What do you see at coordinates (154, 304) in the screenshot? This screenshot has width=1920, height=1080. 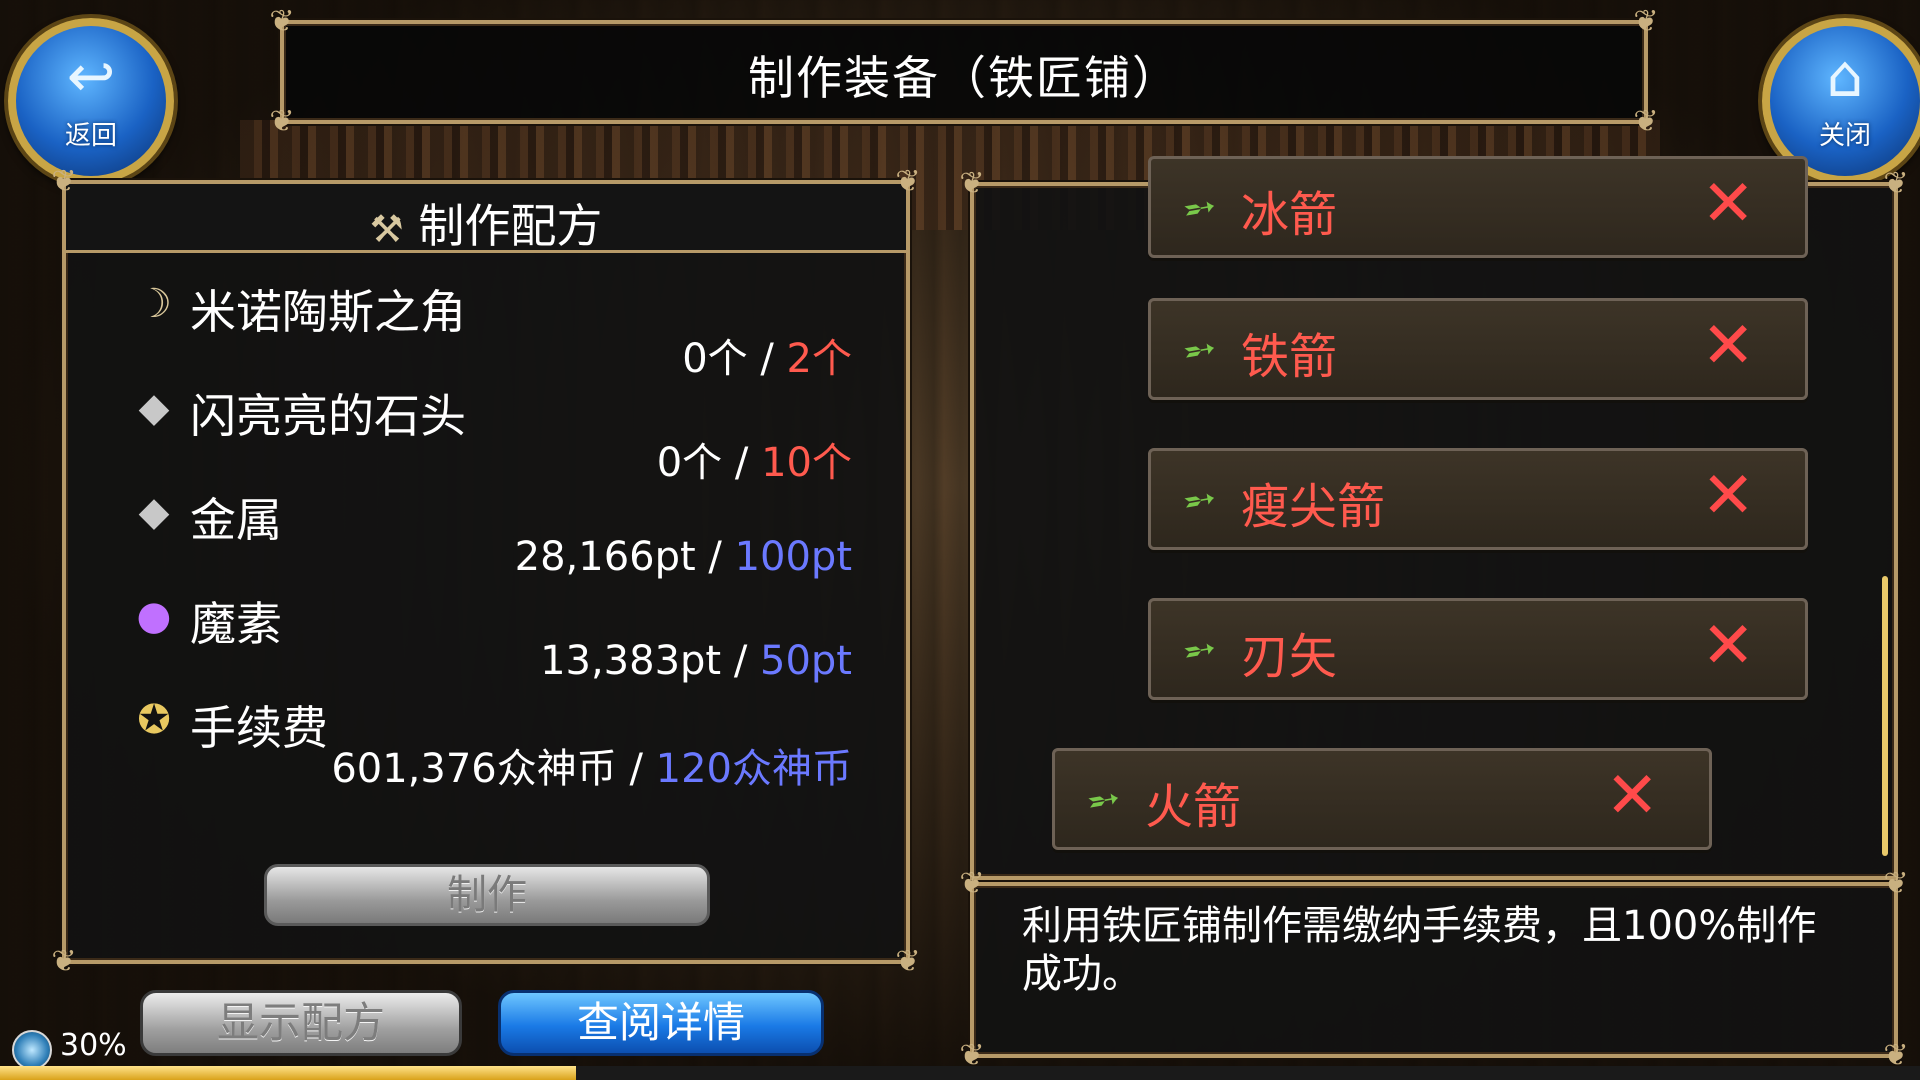 I see `horn-icon: ☽` at bounding box center [154, 304].